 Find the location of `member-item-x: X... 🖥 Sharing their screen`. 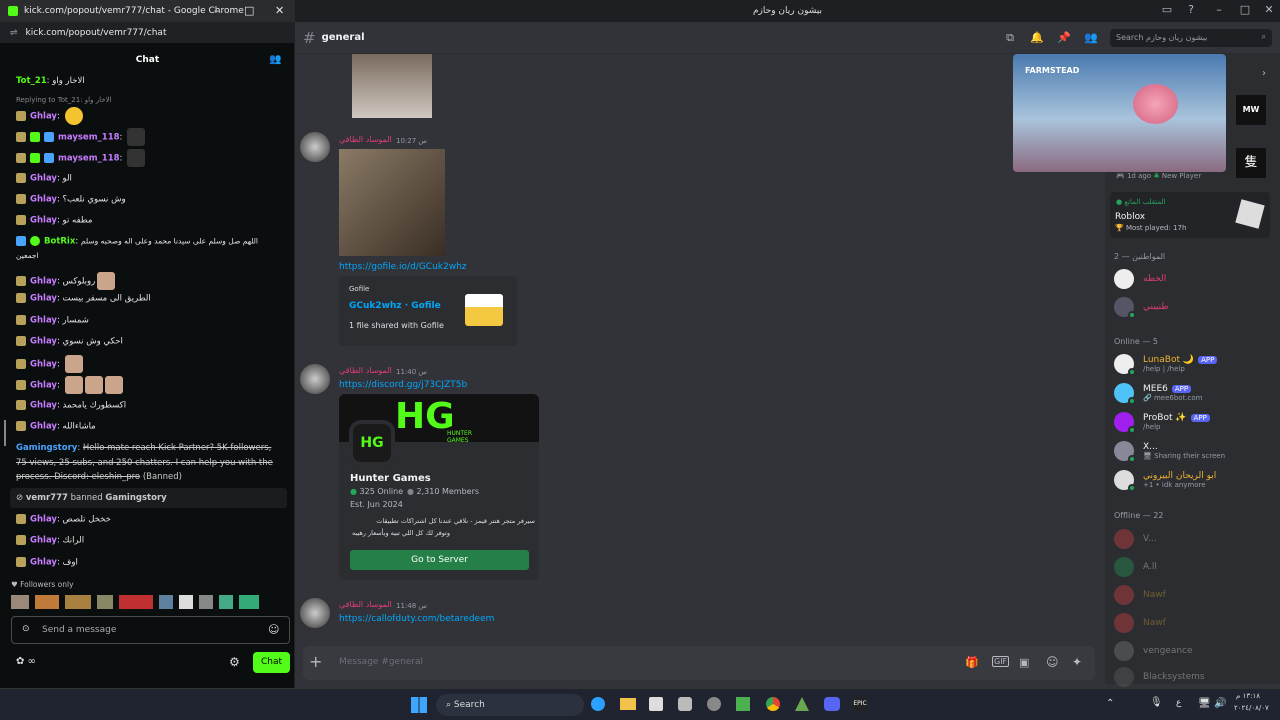

member-item-x: X... 🖥 Sharing their screen is located at coordinates (1169, 452).